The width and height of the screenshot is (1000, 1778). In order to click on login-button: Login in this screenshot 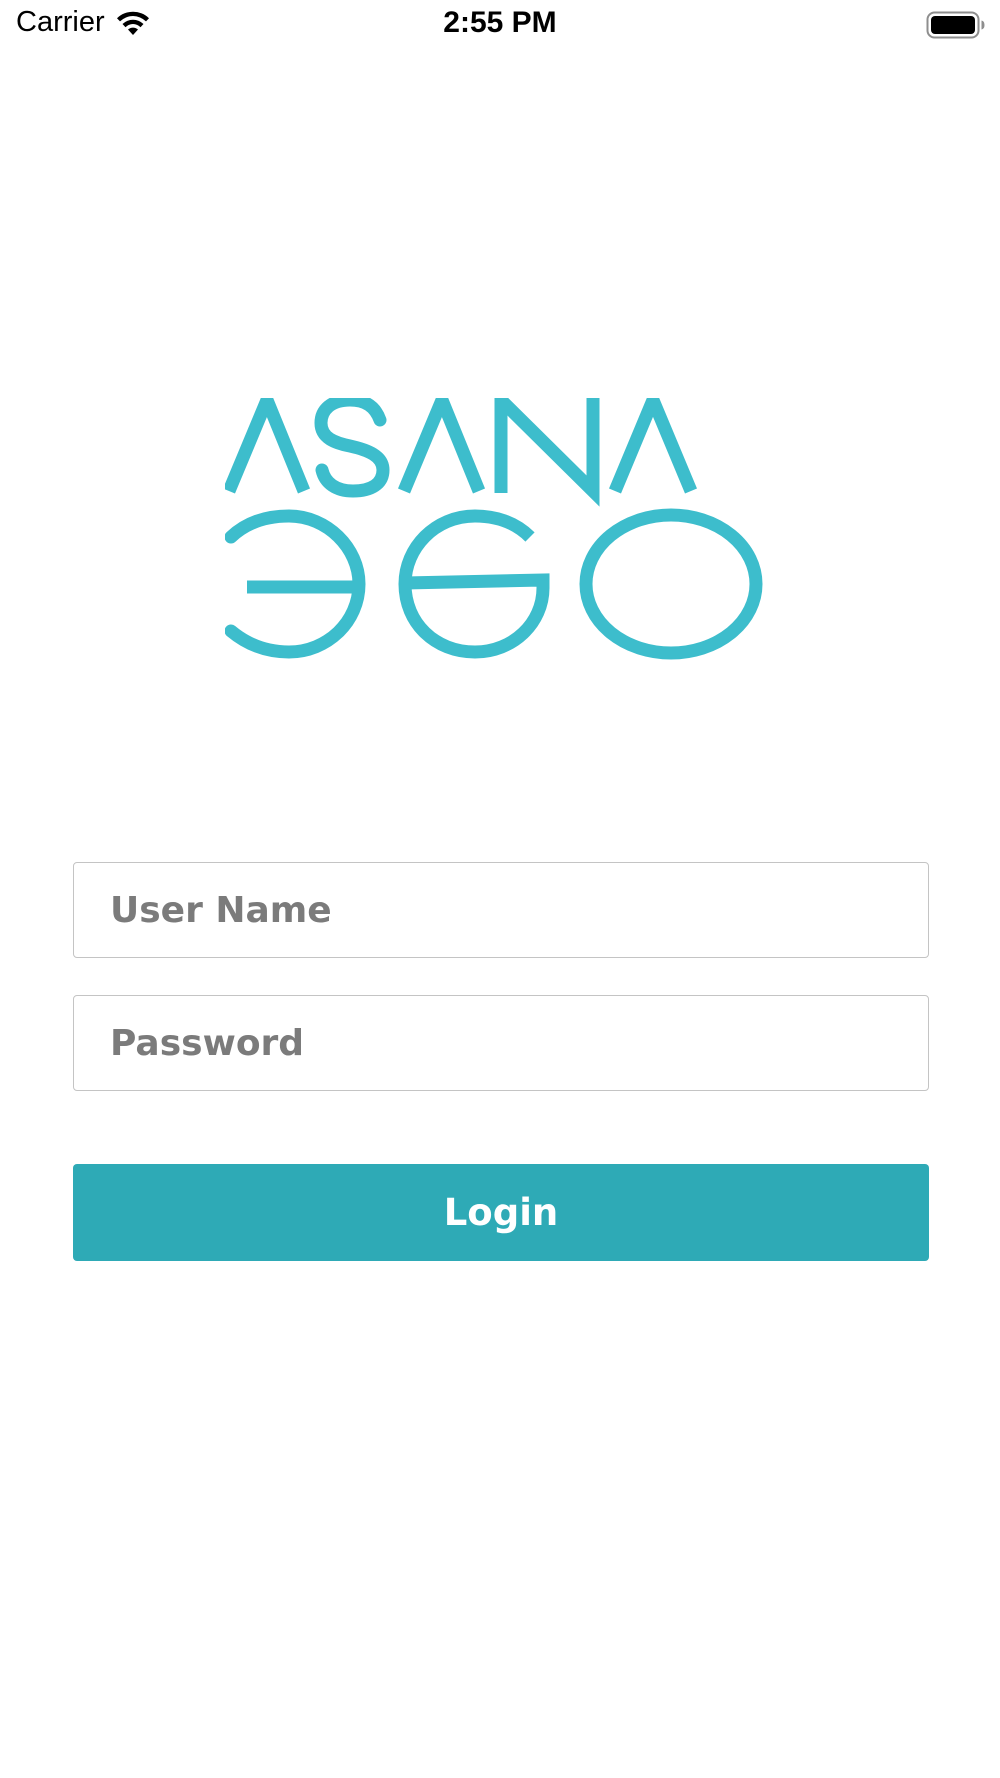, I will do `click(501, 1212)`.